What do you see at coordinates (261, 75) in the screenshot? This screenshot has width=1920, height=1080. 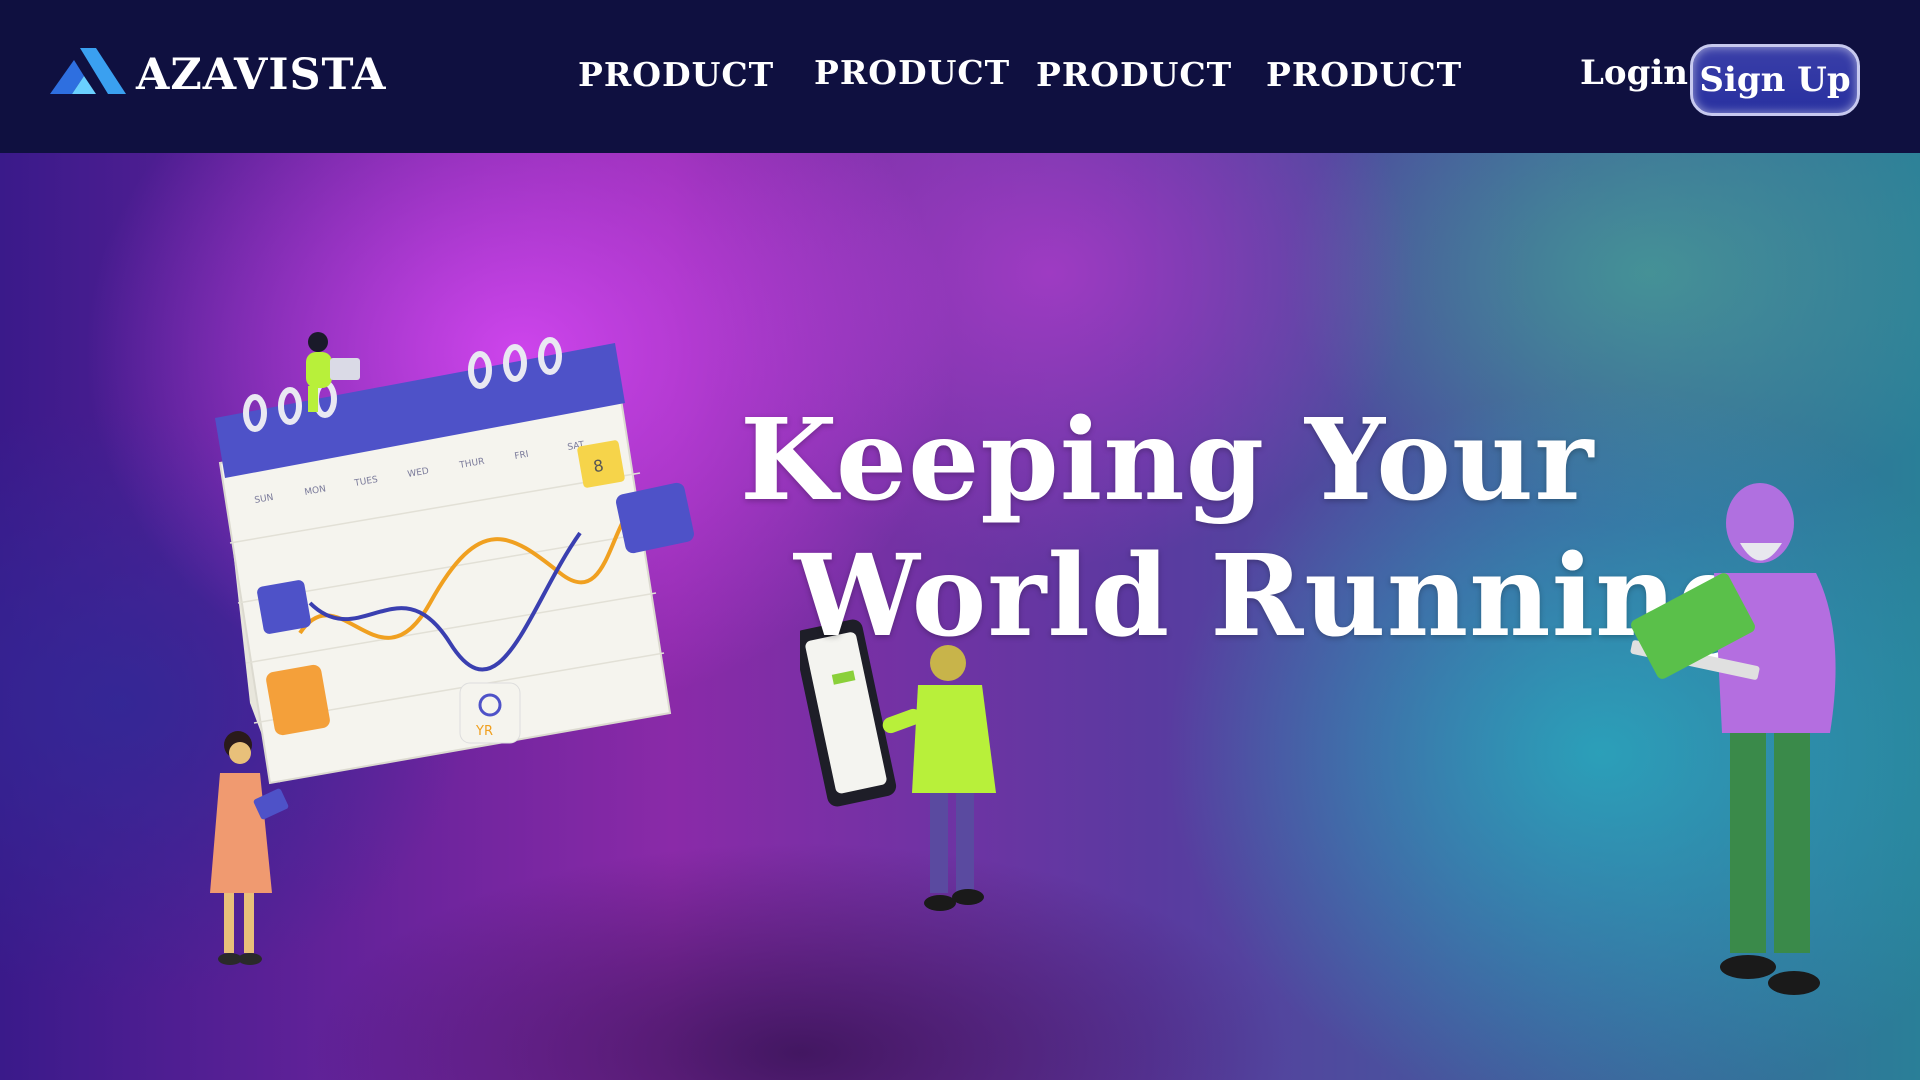 I see `brand-name: AZAVISTA` at bounding box center [261, 75].